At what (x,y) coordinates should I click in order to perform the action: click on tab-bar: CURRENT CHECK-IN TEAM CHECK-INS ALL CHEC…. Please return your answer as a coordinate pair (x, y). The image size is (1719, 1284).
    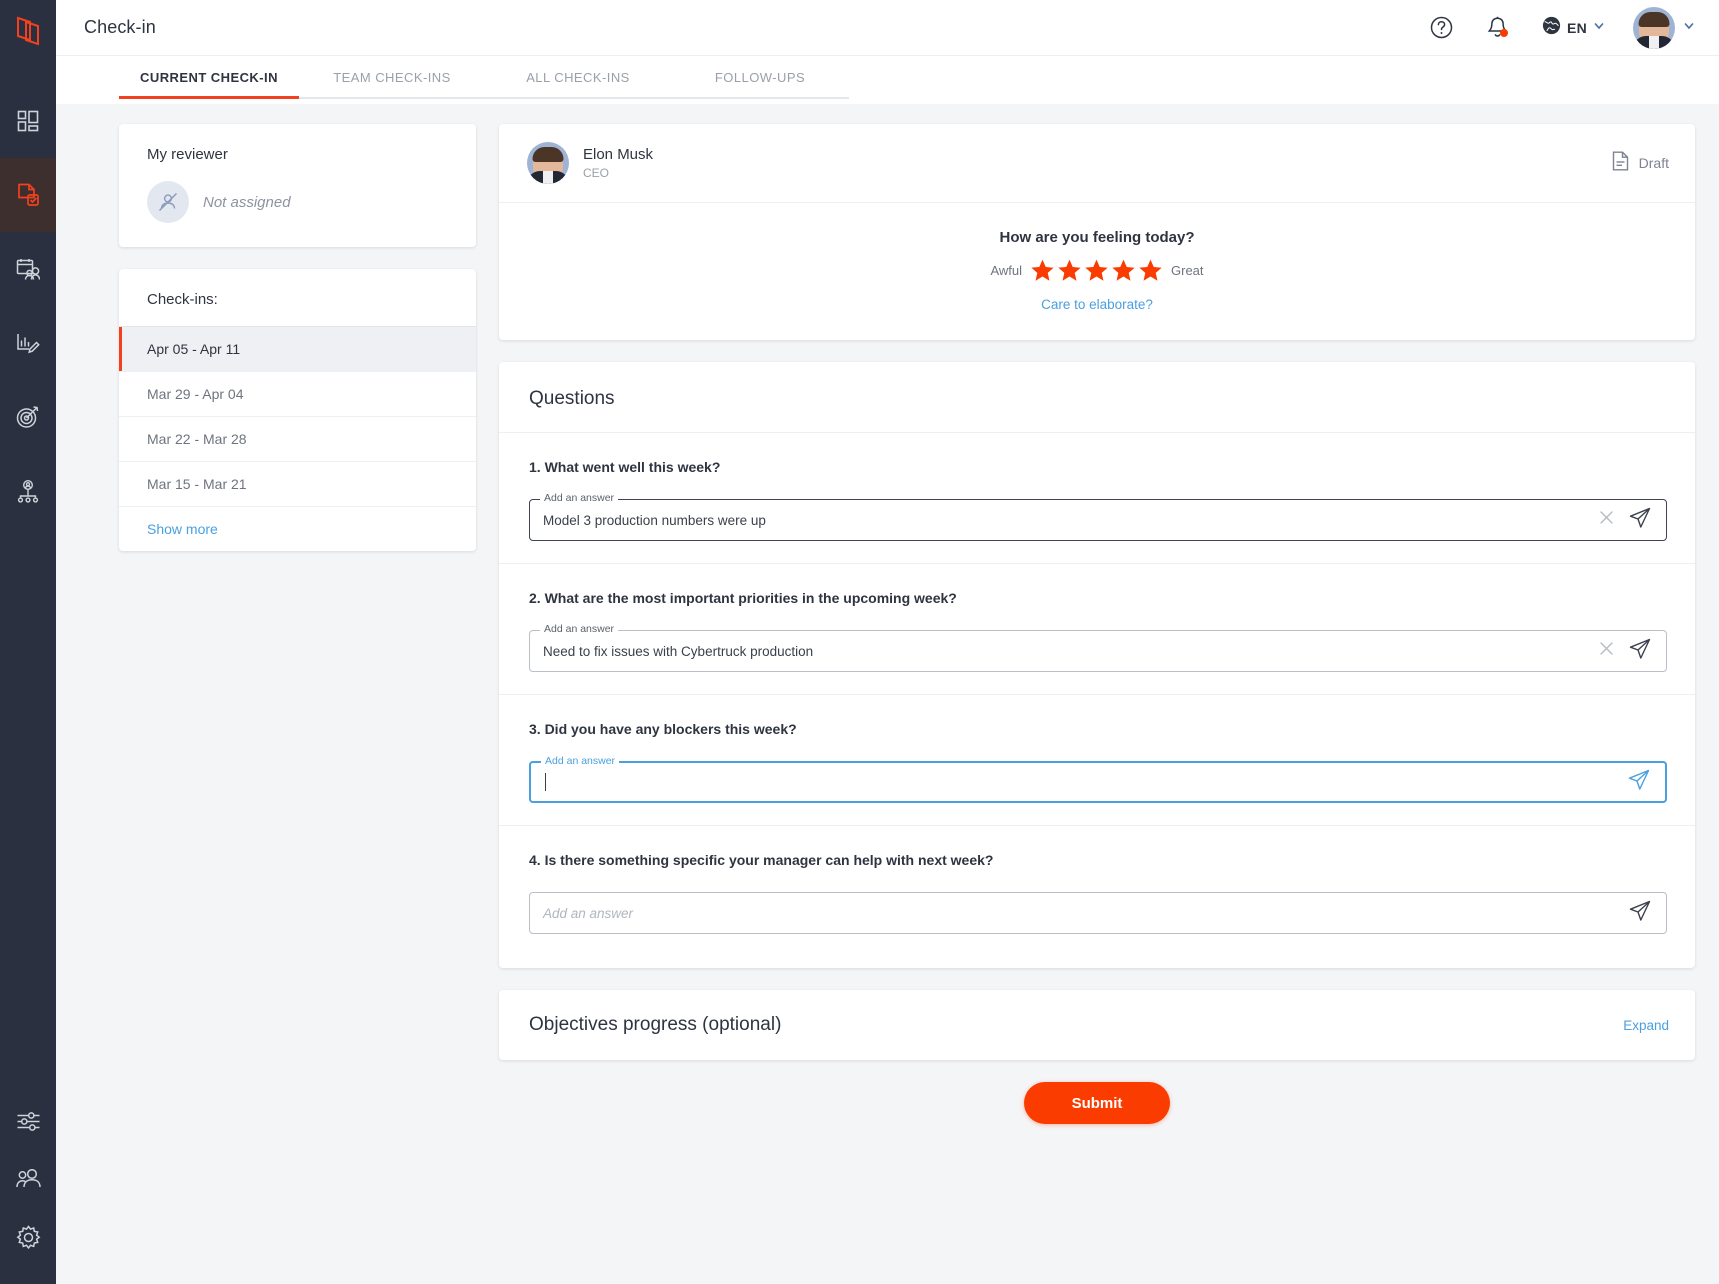
    Looking at the image, I should click on (887, 80).